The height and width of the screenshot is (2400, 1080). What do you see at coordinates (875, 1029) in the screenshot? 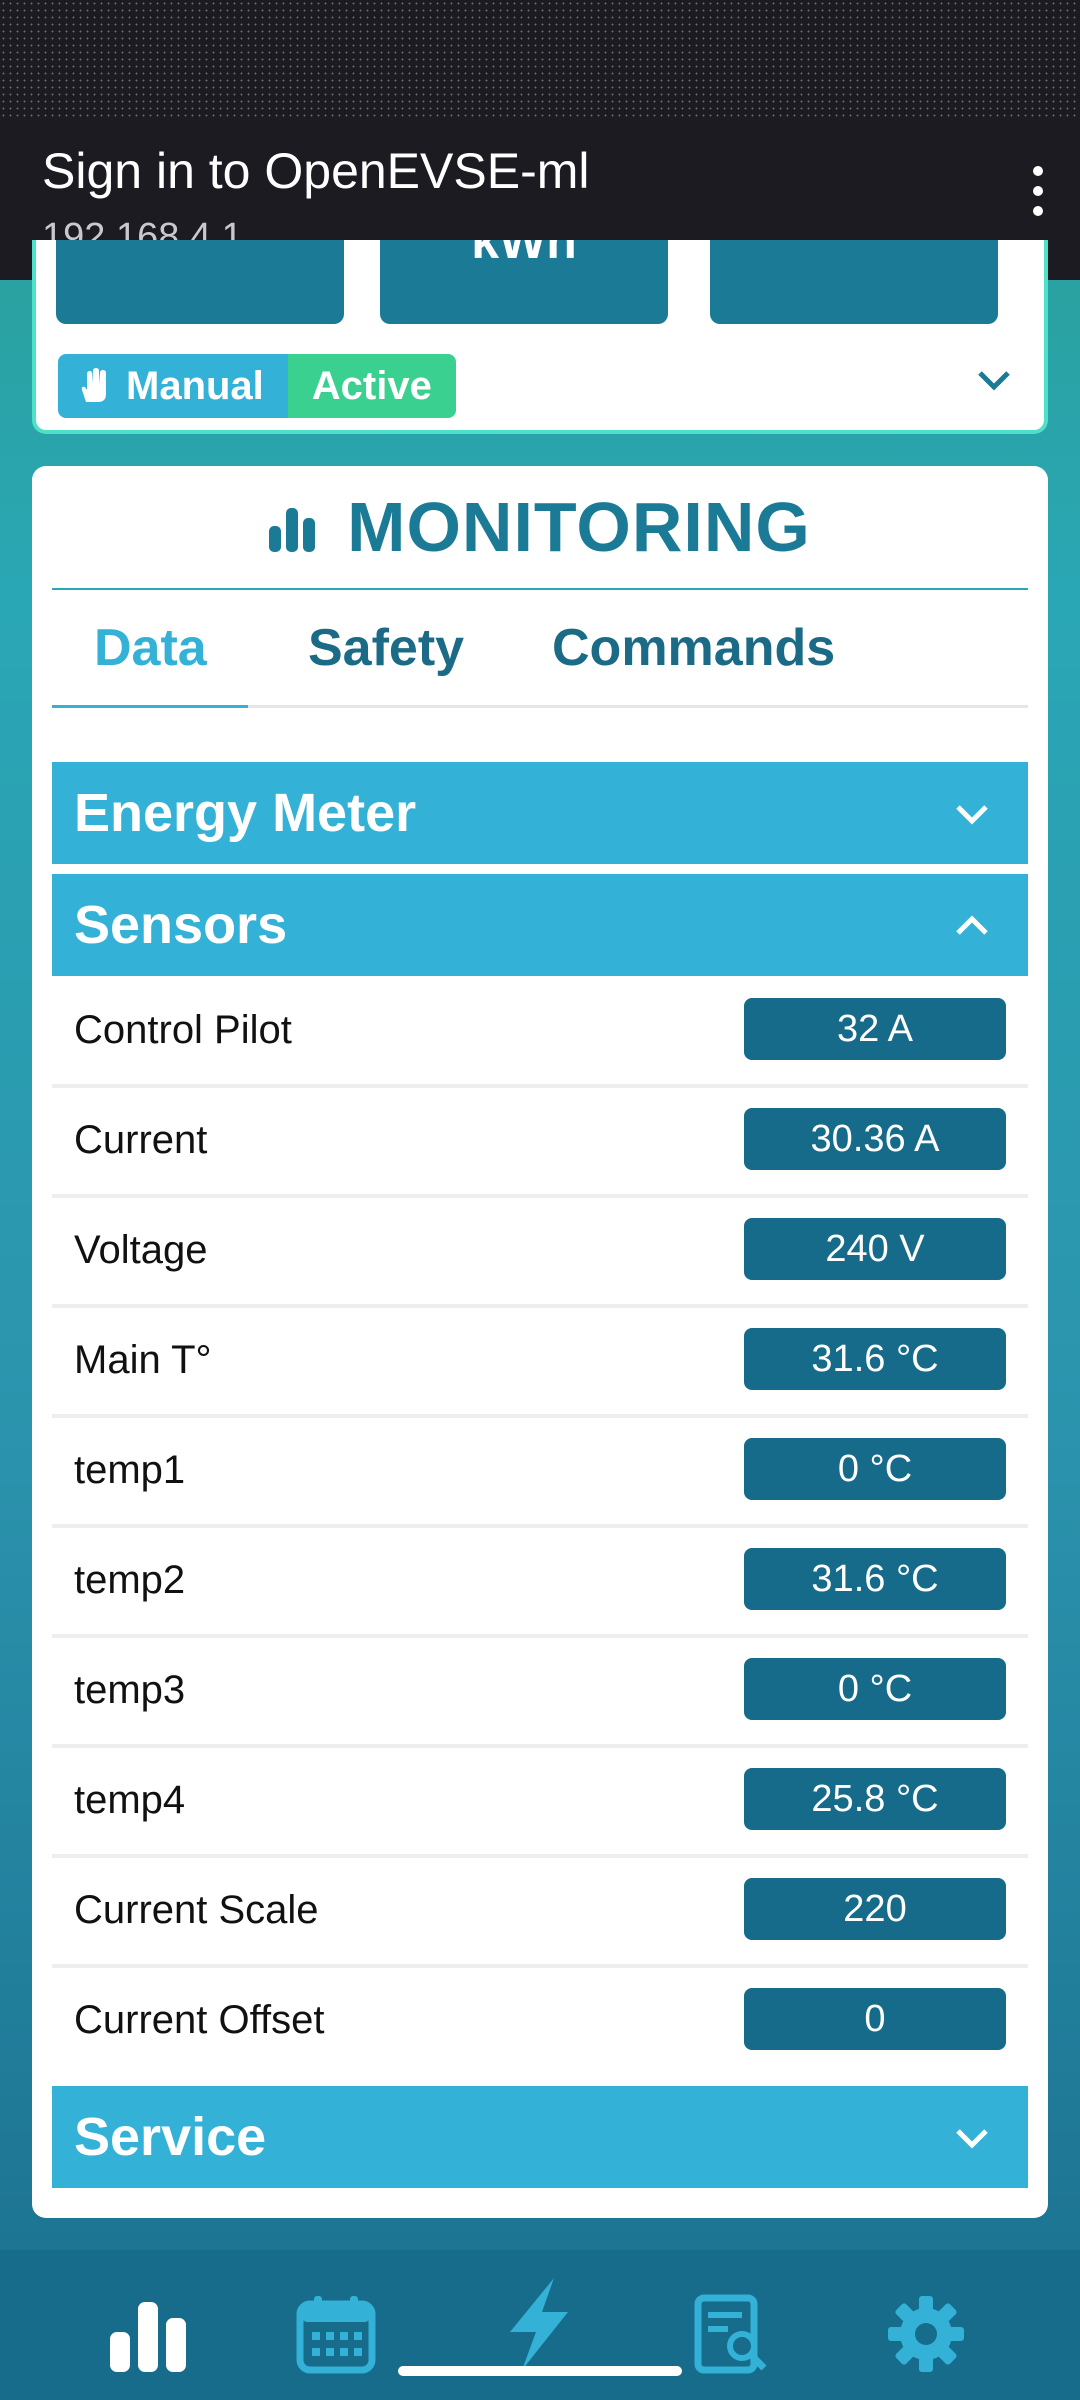
I see `sensor-value: 32 A` at bounding box center [875, 1029].